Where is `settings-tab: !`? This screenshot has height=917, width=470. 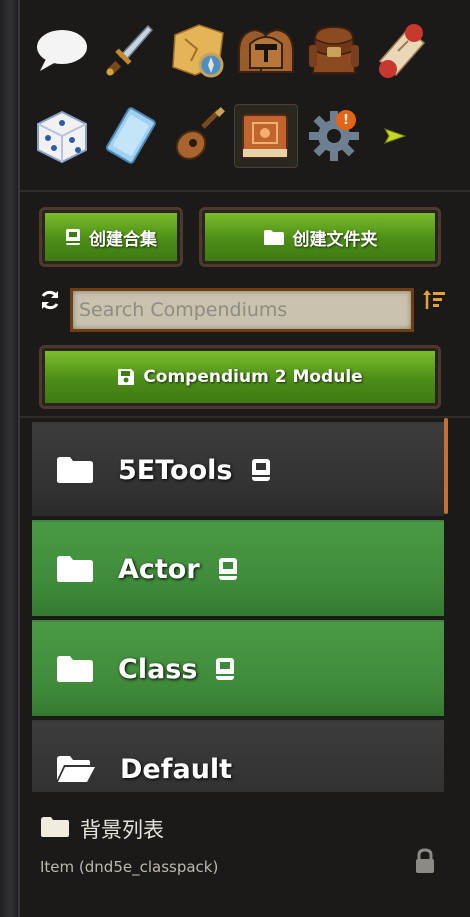 settings-tab: ! is located at coordinates (334, 136).